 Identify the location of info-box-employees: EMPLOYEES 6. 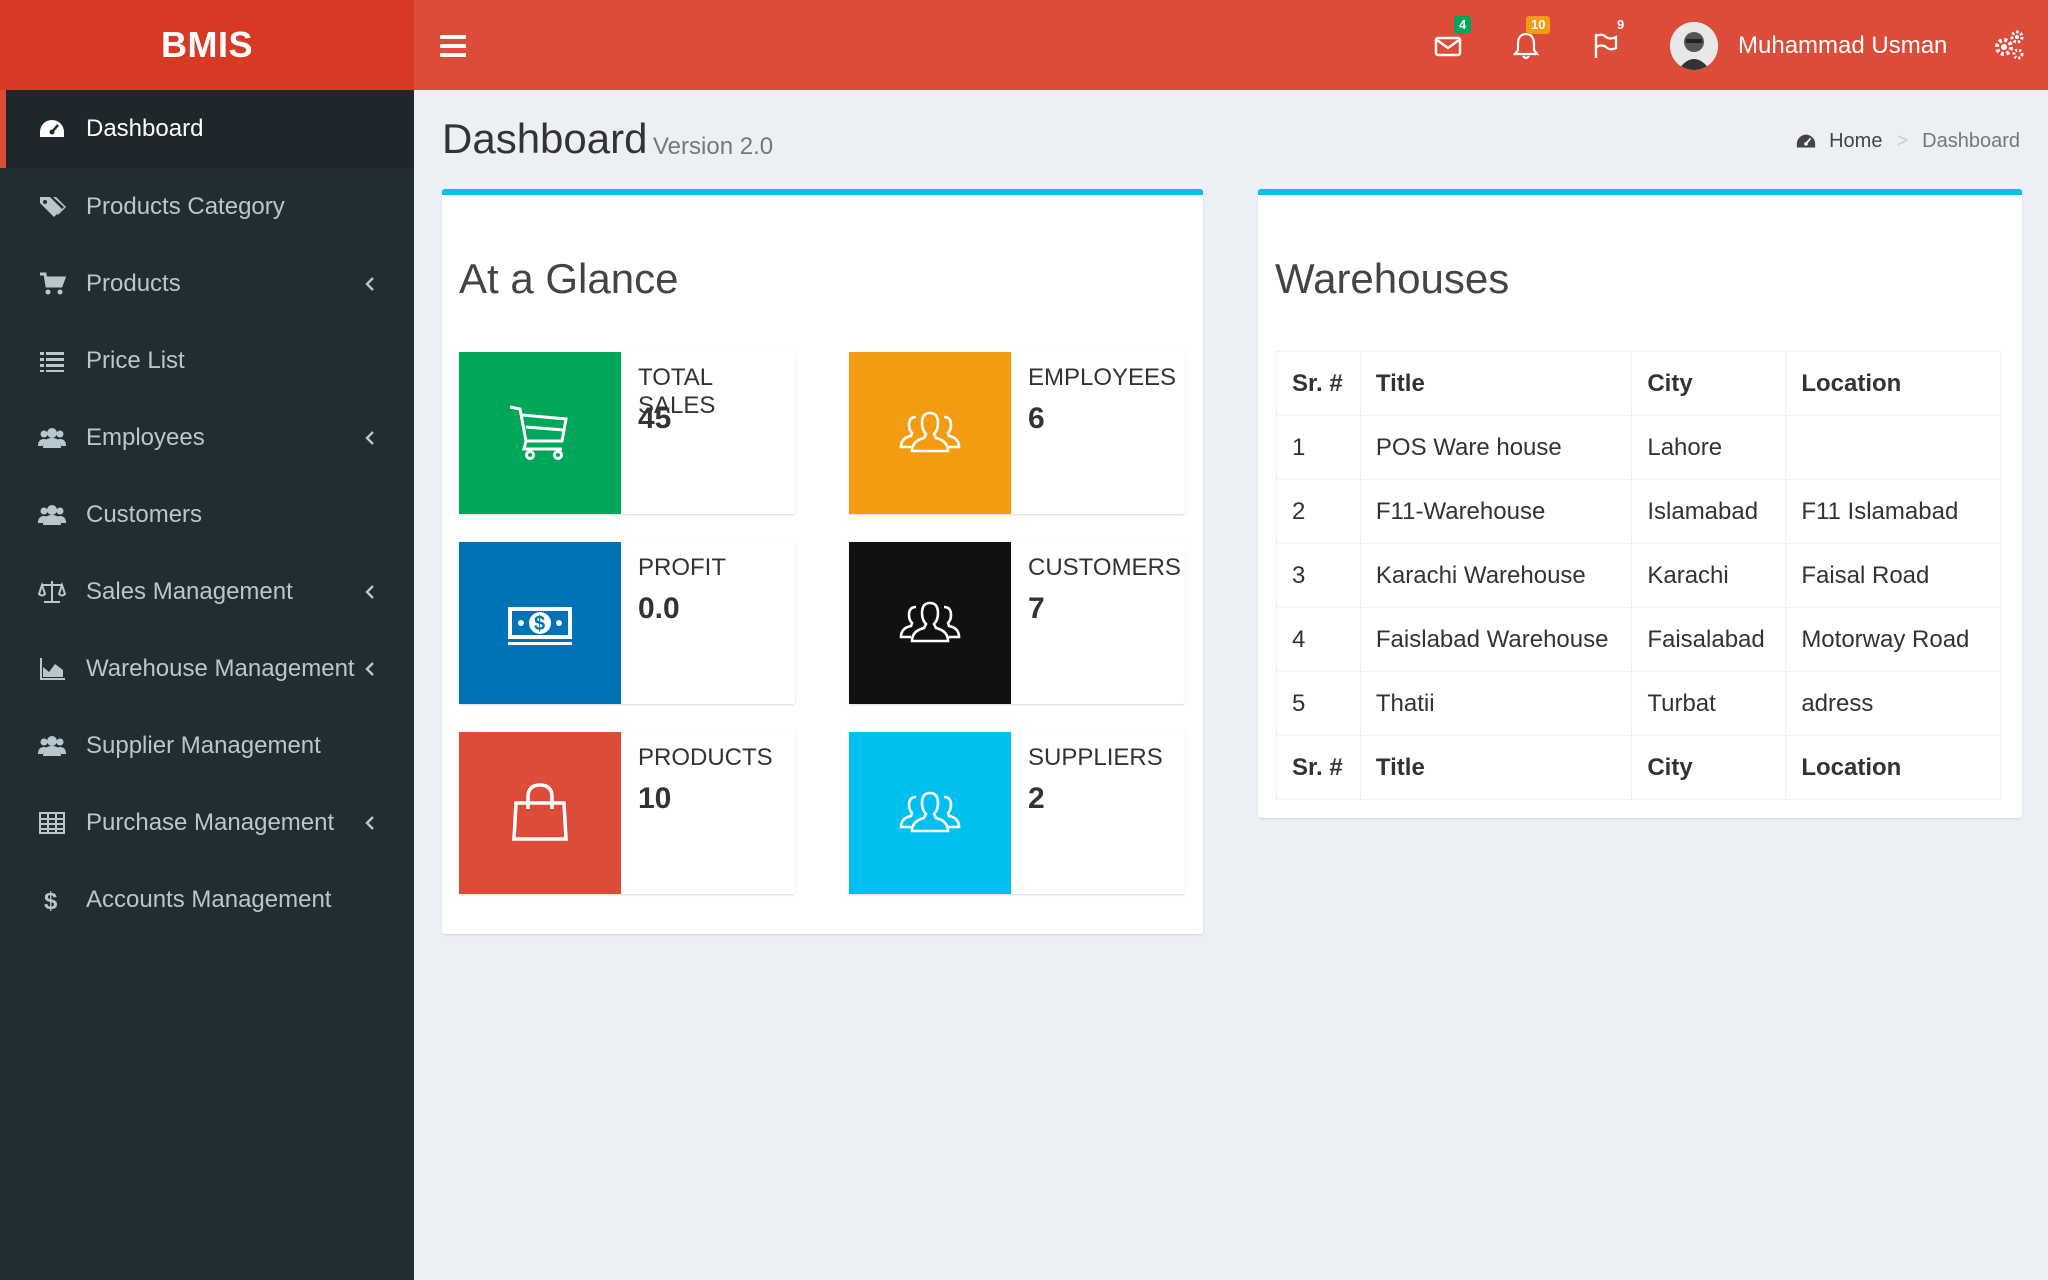
(1017, 433).